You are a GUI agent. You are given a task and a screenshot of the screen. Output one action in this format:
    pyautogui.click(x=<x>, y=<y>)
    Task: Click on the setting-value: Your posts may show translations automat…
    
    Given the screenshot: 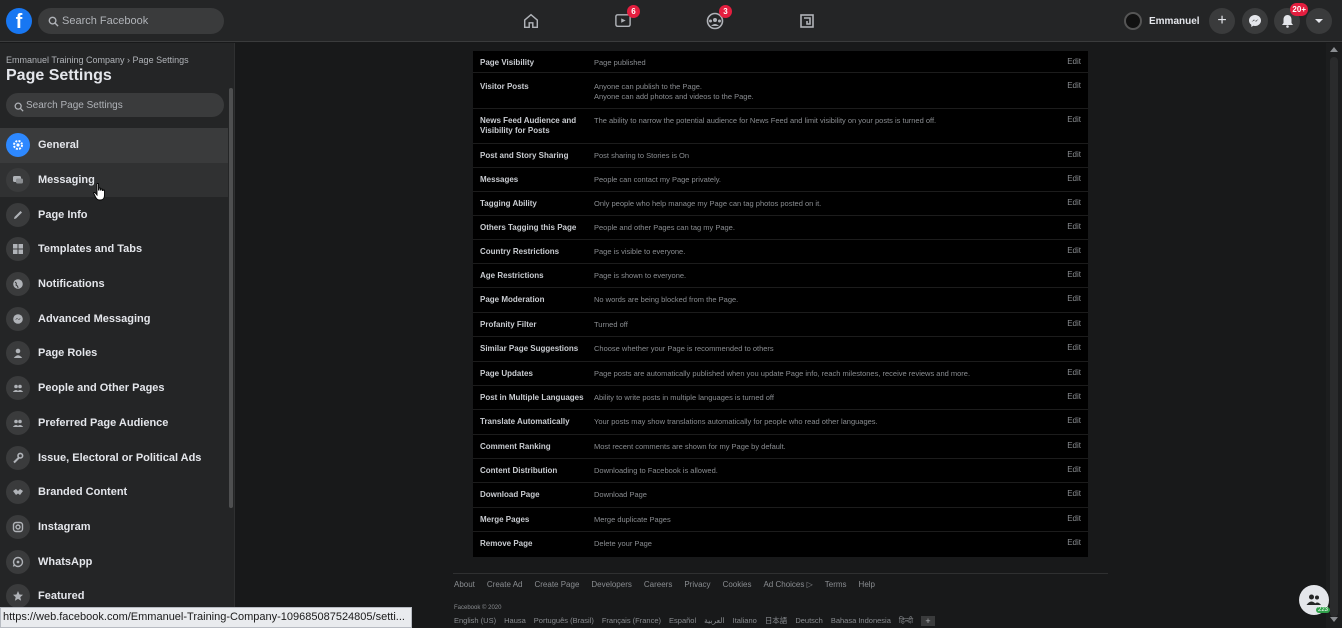 What is the action you would take?
    pyautogui.click(x=736, y=421)
    